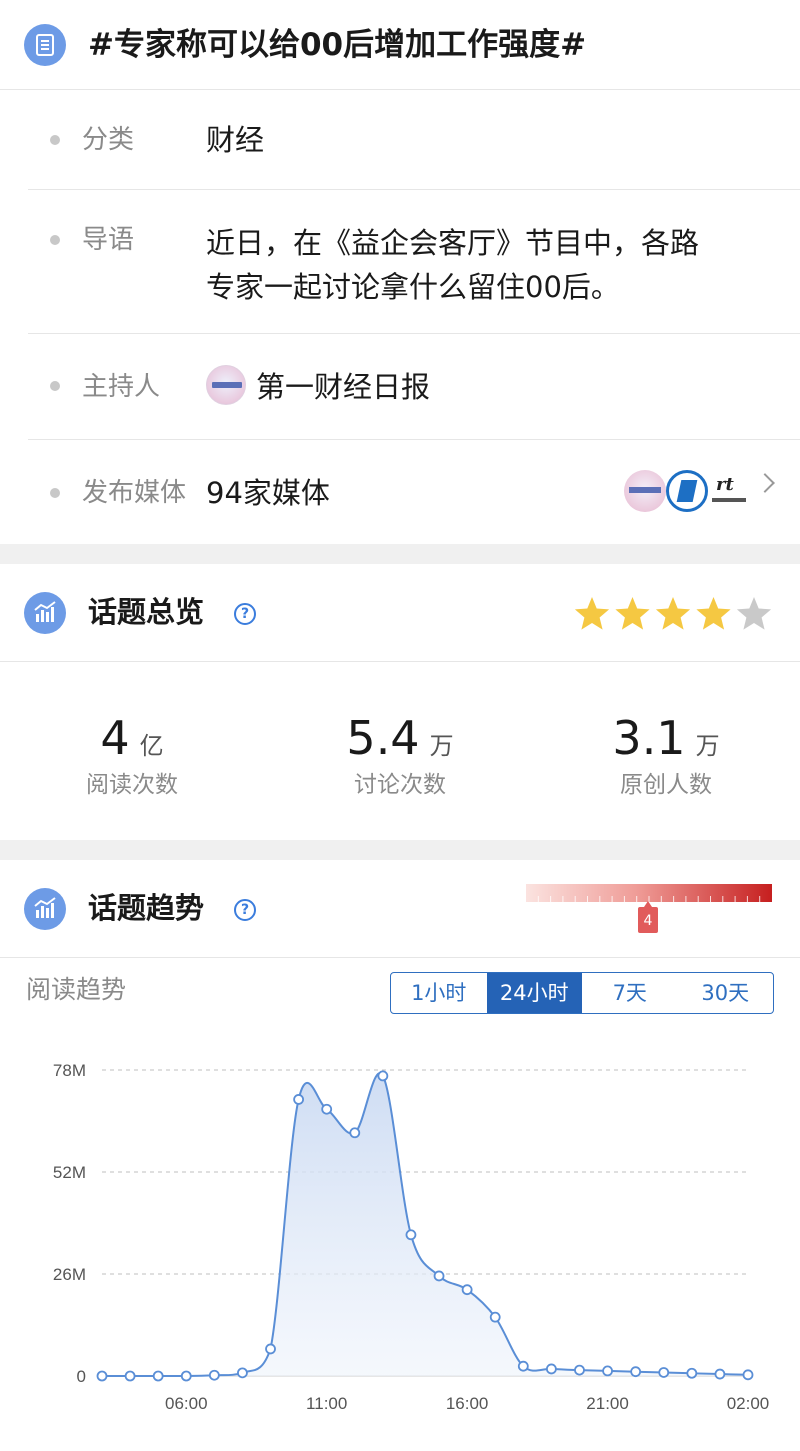  What do you see at coordinates (115, 738) in the screenshot?
I see `stat-value: 4` at bounding box center [115, 738].